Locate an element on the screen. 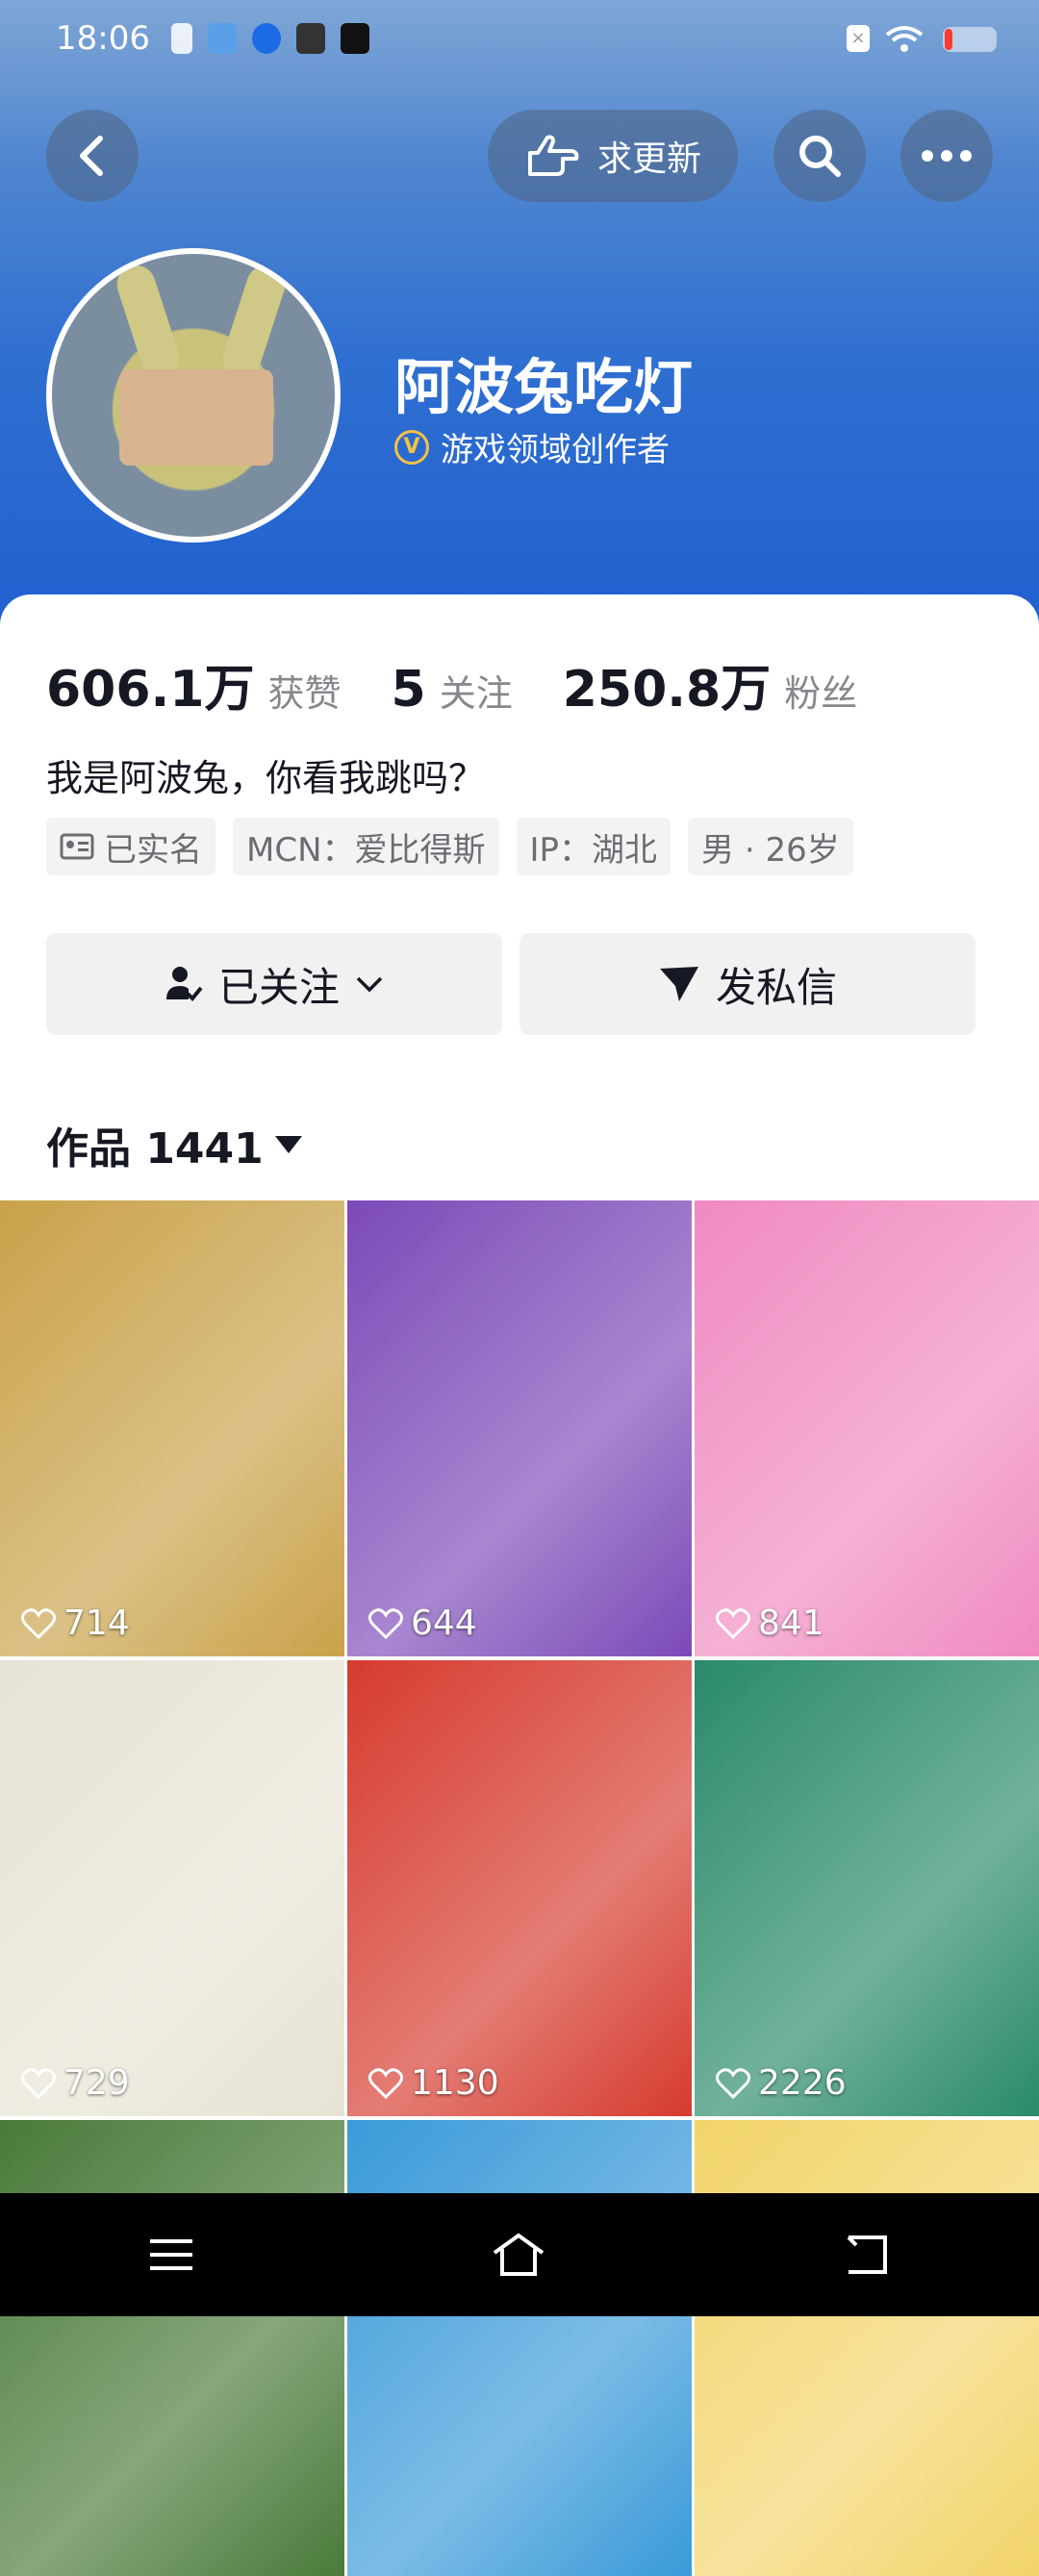  stat-following: 5 关注 is located at coordinates (452, 690).